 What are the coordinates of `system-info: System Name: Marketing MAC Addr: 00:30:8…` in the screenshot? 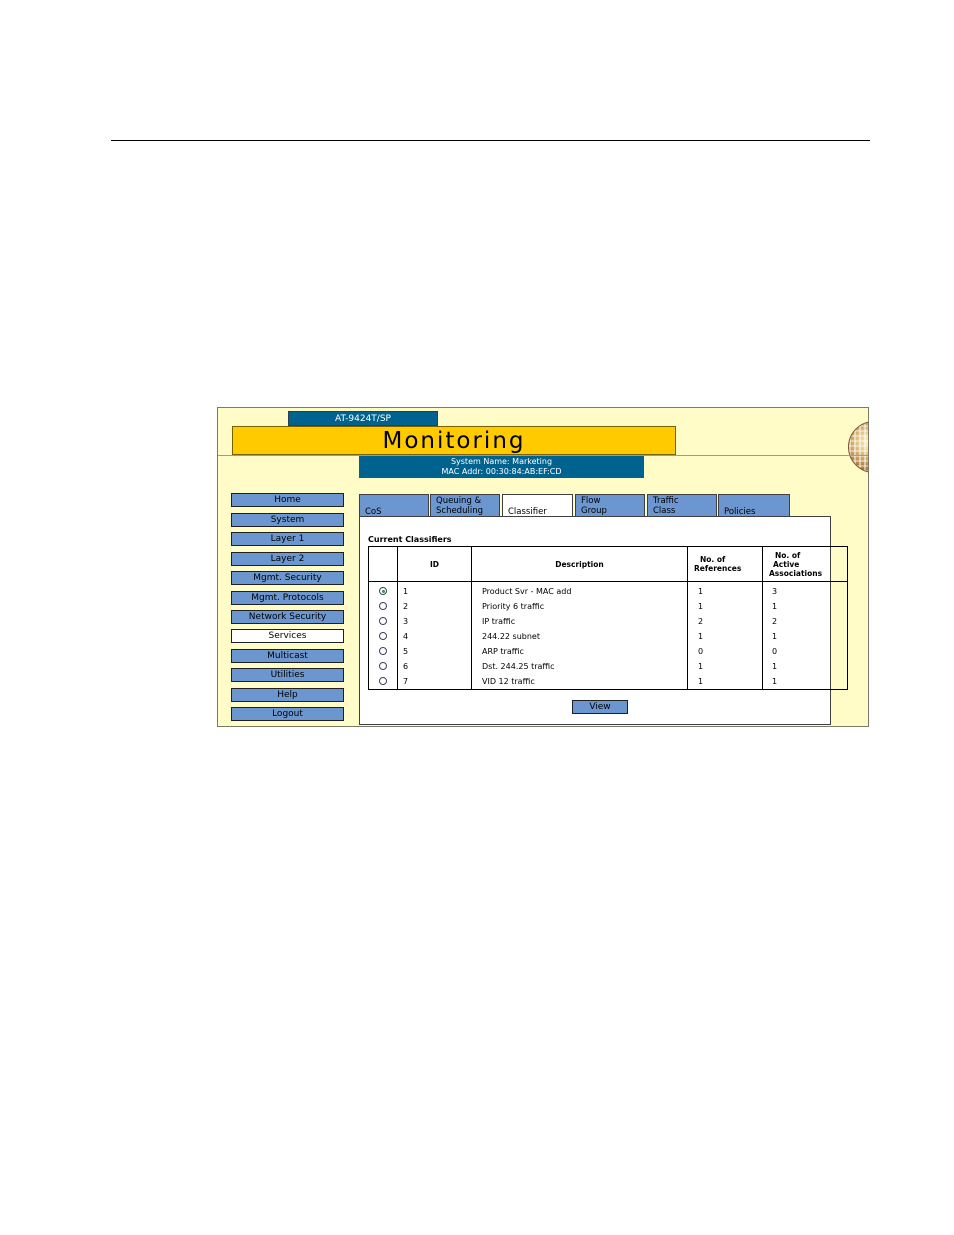 It's located at (501, 467).